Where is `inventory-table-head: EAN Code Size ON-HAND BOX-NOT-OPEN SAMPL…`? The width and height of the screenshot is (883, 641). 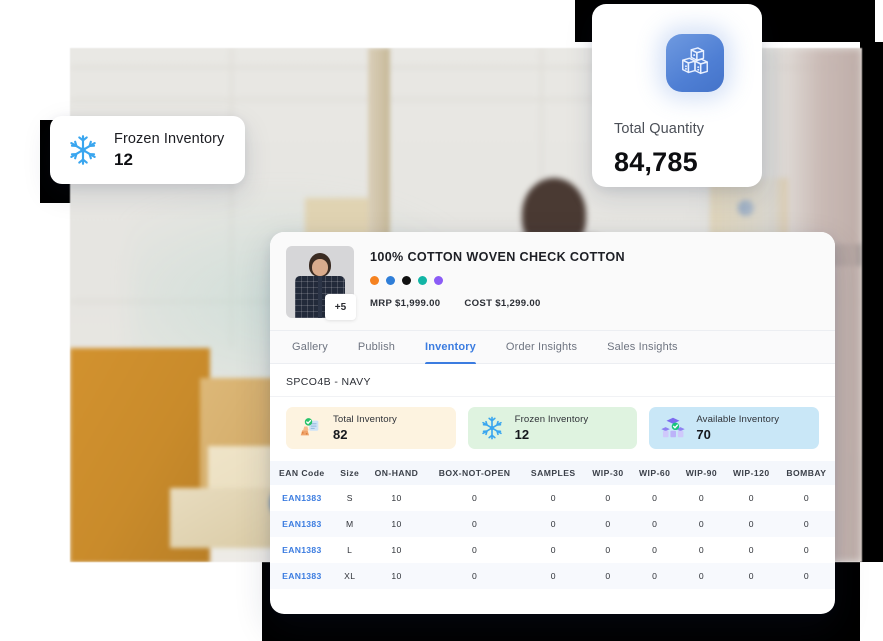
inventory-table-head: EAN Code Size ON-HAND BOX-NOT-OPEN SAMPL… is located at coordinates (552, 473).